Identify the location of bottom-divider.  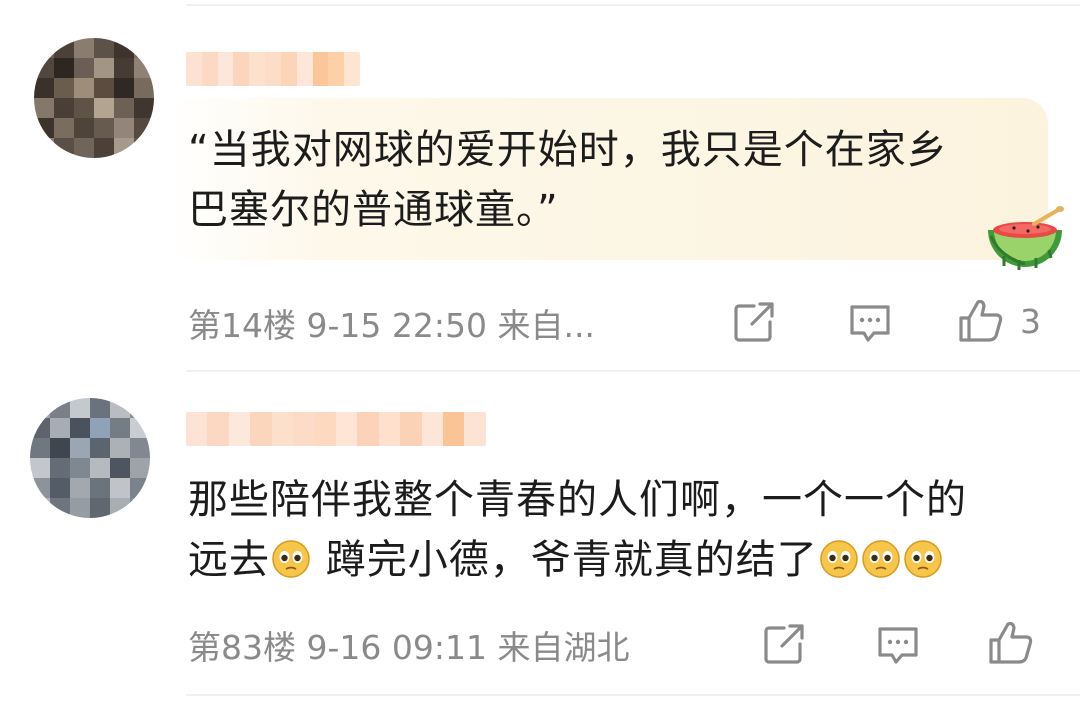
(633, 695).